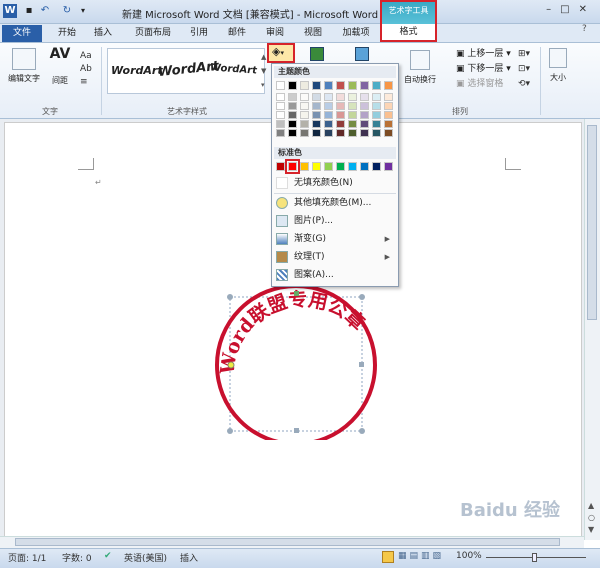 This screenshot has width=600, height=568. I want to click on gradient-fill-option: 渐变(G) ▶, so click(335, 239).